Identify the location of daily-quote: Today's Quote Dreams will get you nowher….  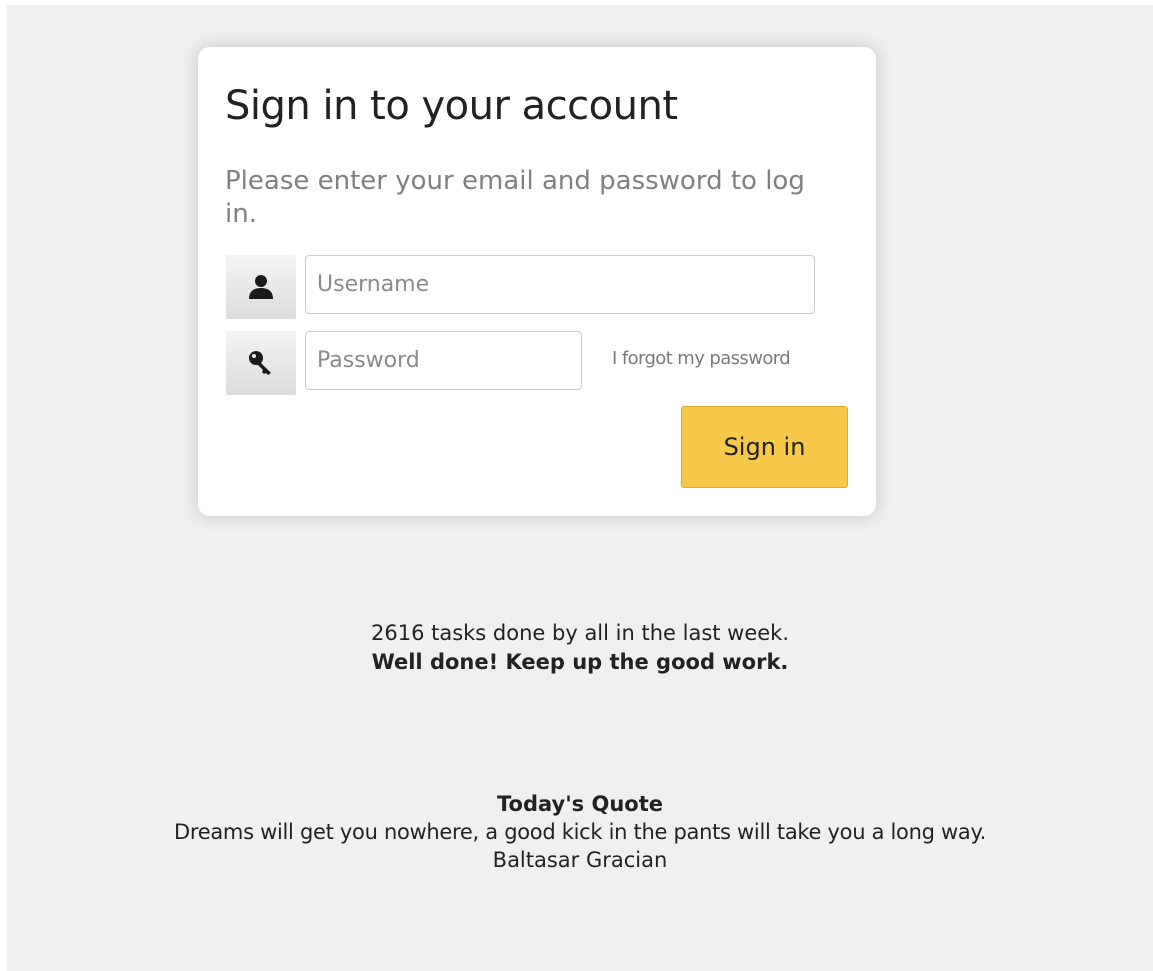
(580, 832).